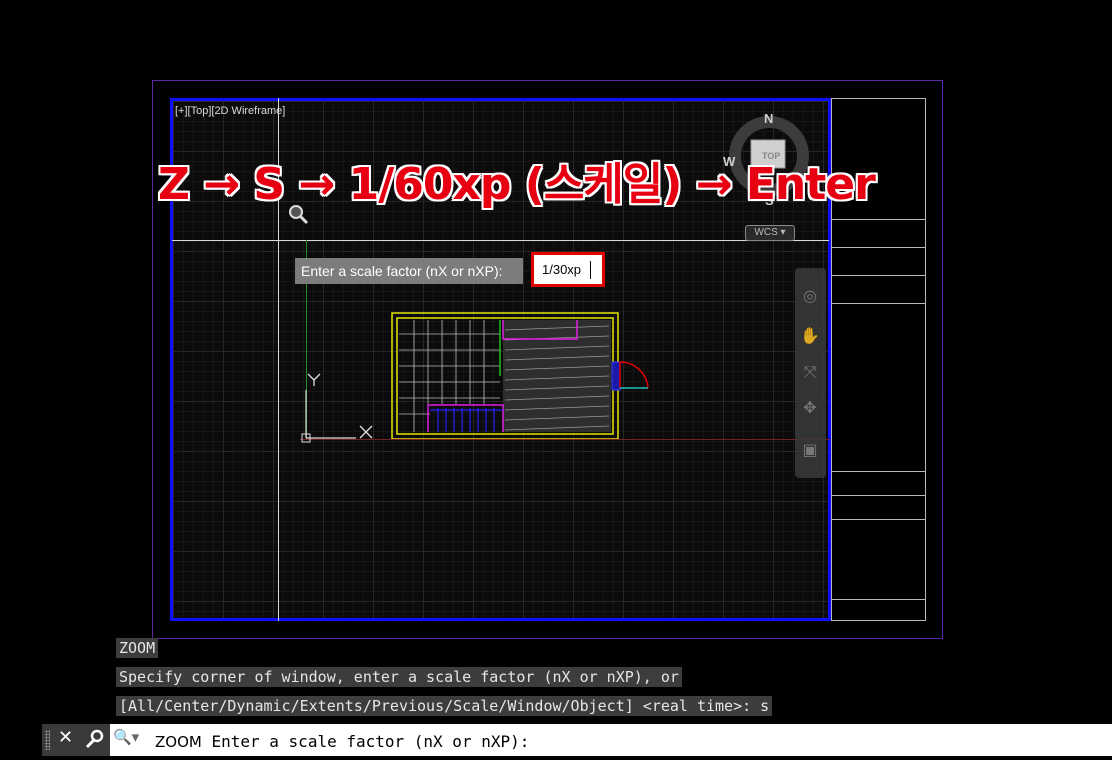 Image resolution: width=1112 pixels, height=760 pixels. What do you see at coordinates (340, 410) in the screenshot?
I see `ucs-icon: X X Y` at bounding box center [340, 410].